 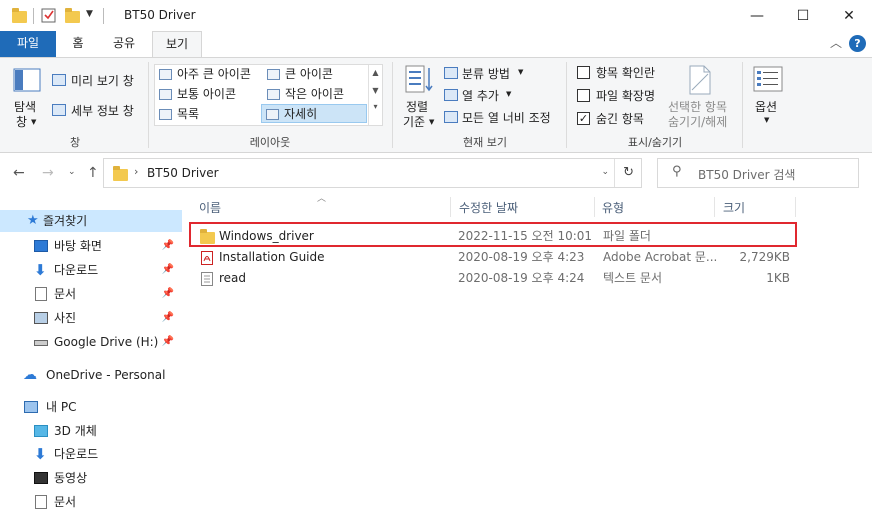 I want to click on table-row: read 2020-08-19 오후 4:24 텍스트 문서 1KB, so click(x=495, y=278).